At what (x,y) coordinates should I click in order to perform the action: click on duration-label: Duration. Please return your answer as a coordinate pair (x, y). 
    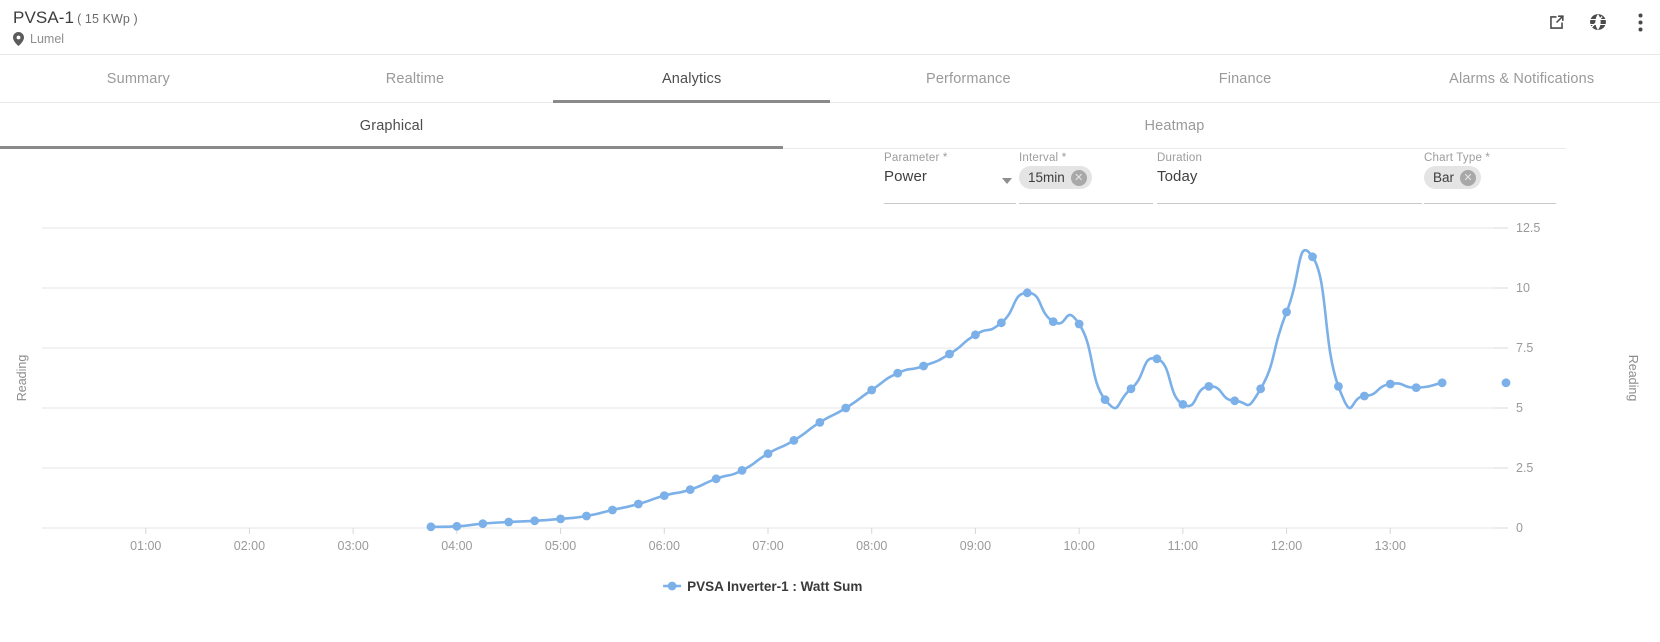
    Looking at the image, I should click on (1180, 158).